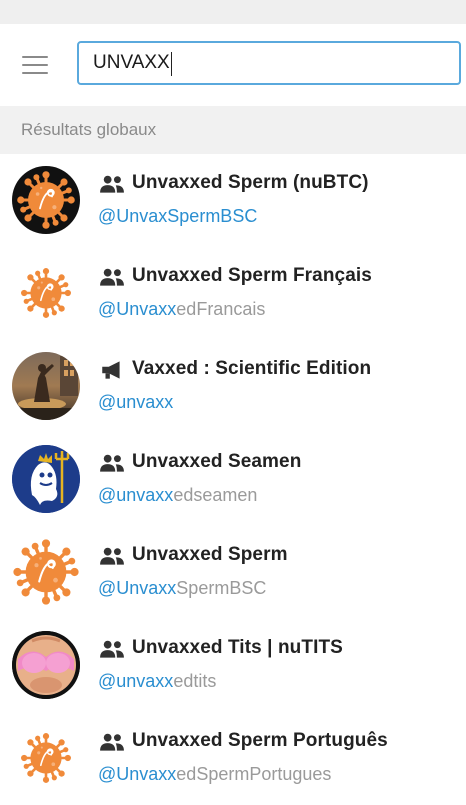 The image size is (466, 805). I want to click on window-top-strip, so click(233, 12).